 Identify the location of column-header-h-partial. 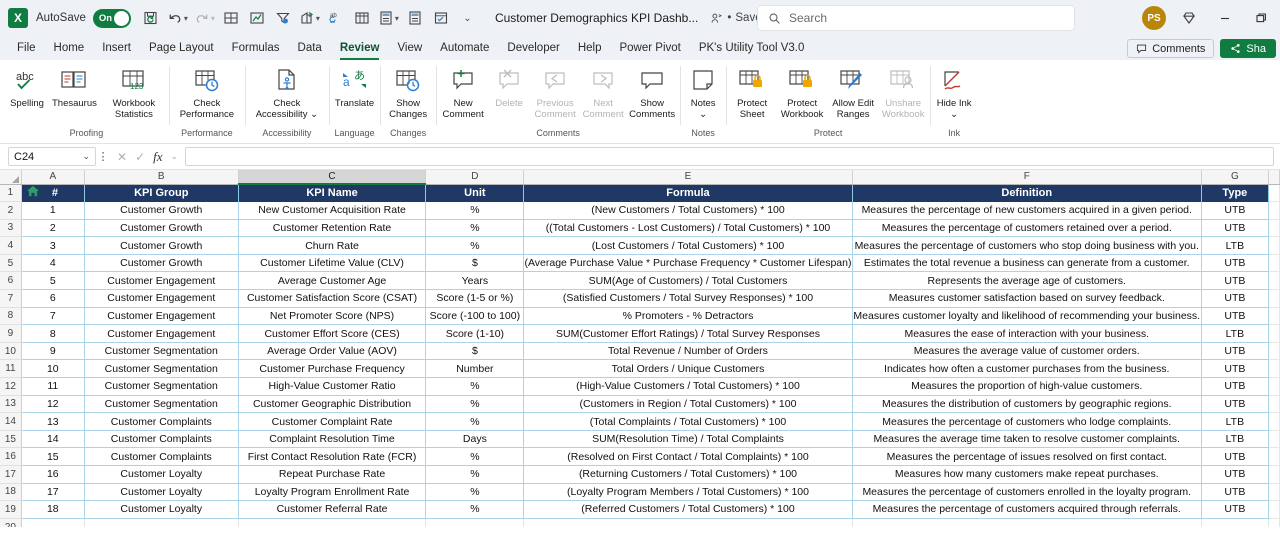
(1274, 177).